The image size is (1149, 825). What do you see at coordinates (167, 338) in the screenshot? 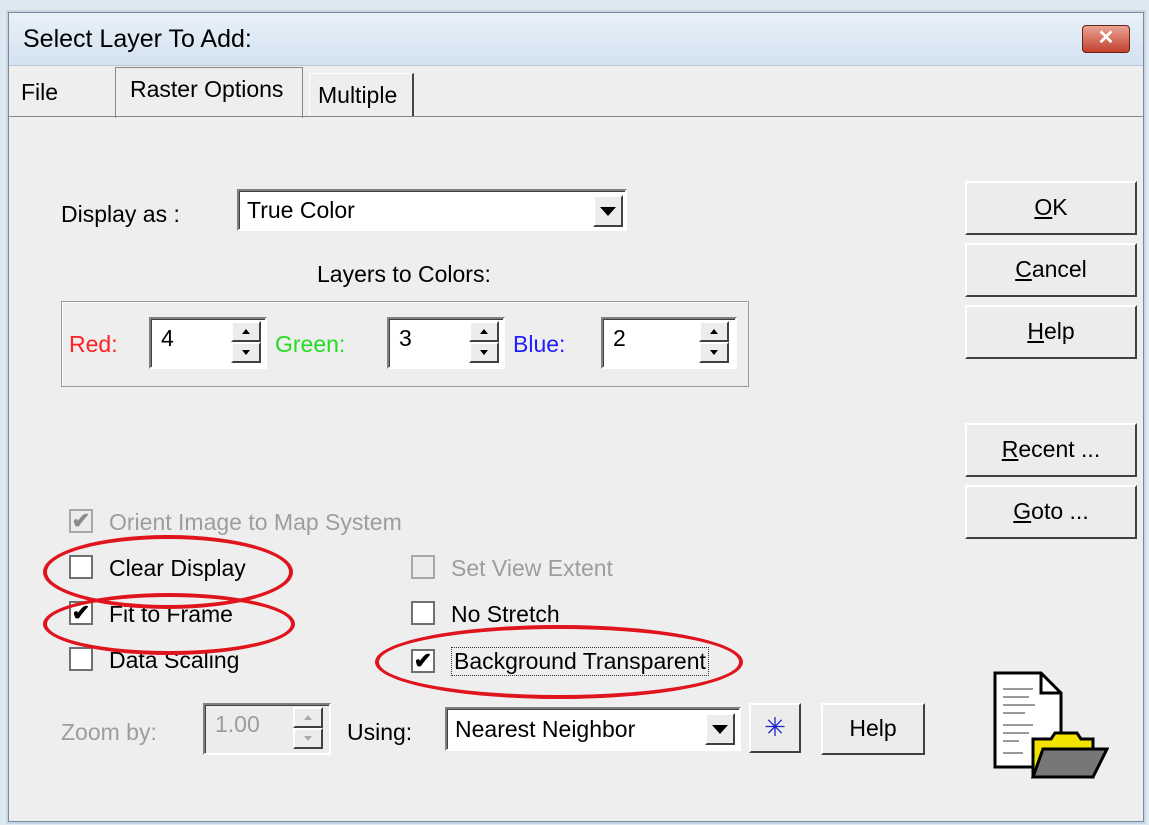
I see `red-band-value: 4` at bounding box center [167, 338].